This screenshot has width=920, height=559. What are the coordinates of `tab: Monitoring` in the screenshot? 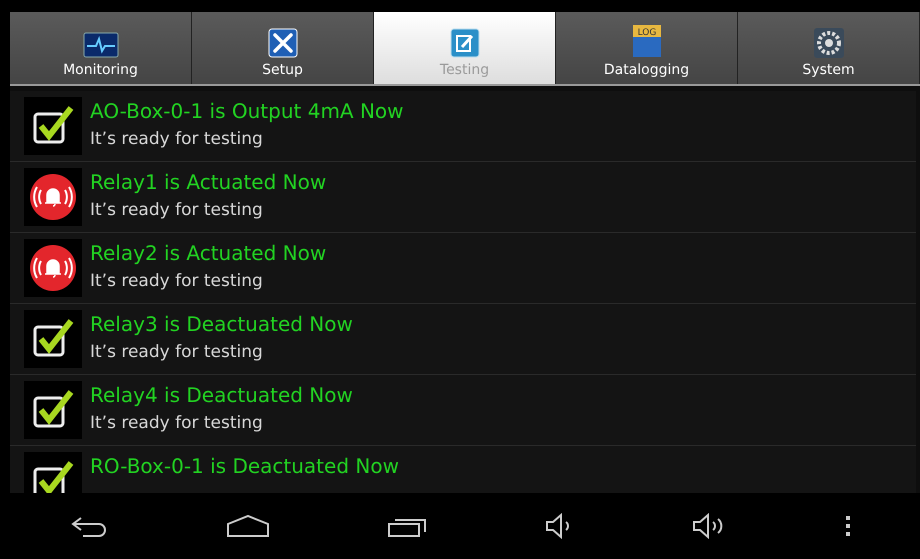 It's located at (101, 48).